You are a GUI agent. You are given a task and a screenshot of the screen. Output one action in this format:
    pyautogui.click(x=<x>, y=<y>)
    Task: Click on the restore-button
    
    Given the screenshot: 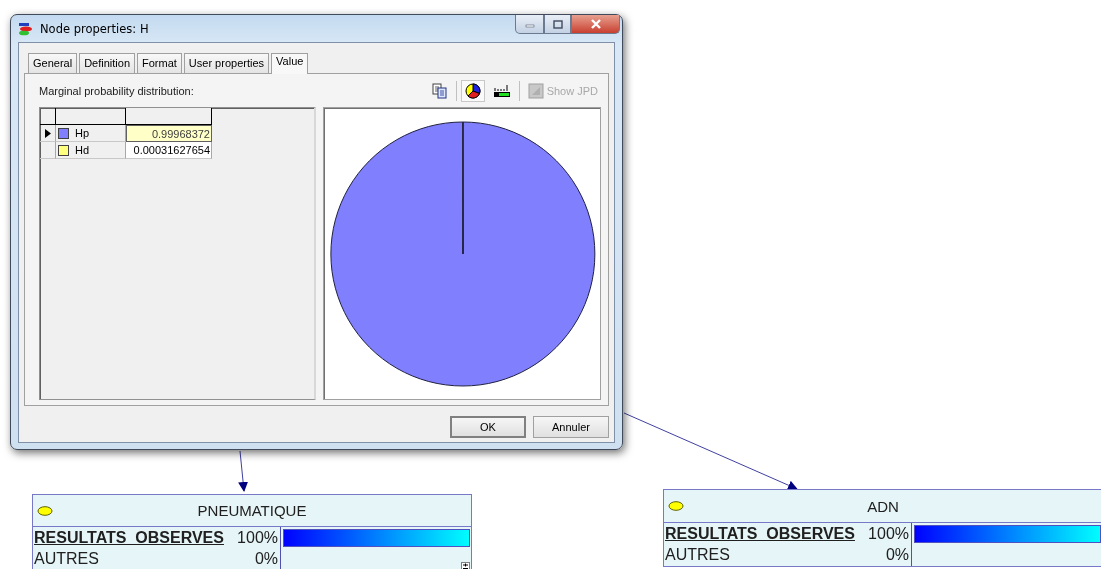 What is the action you would take?
    pyautogui.click(x=557, y=24)
    